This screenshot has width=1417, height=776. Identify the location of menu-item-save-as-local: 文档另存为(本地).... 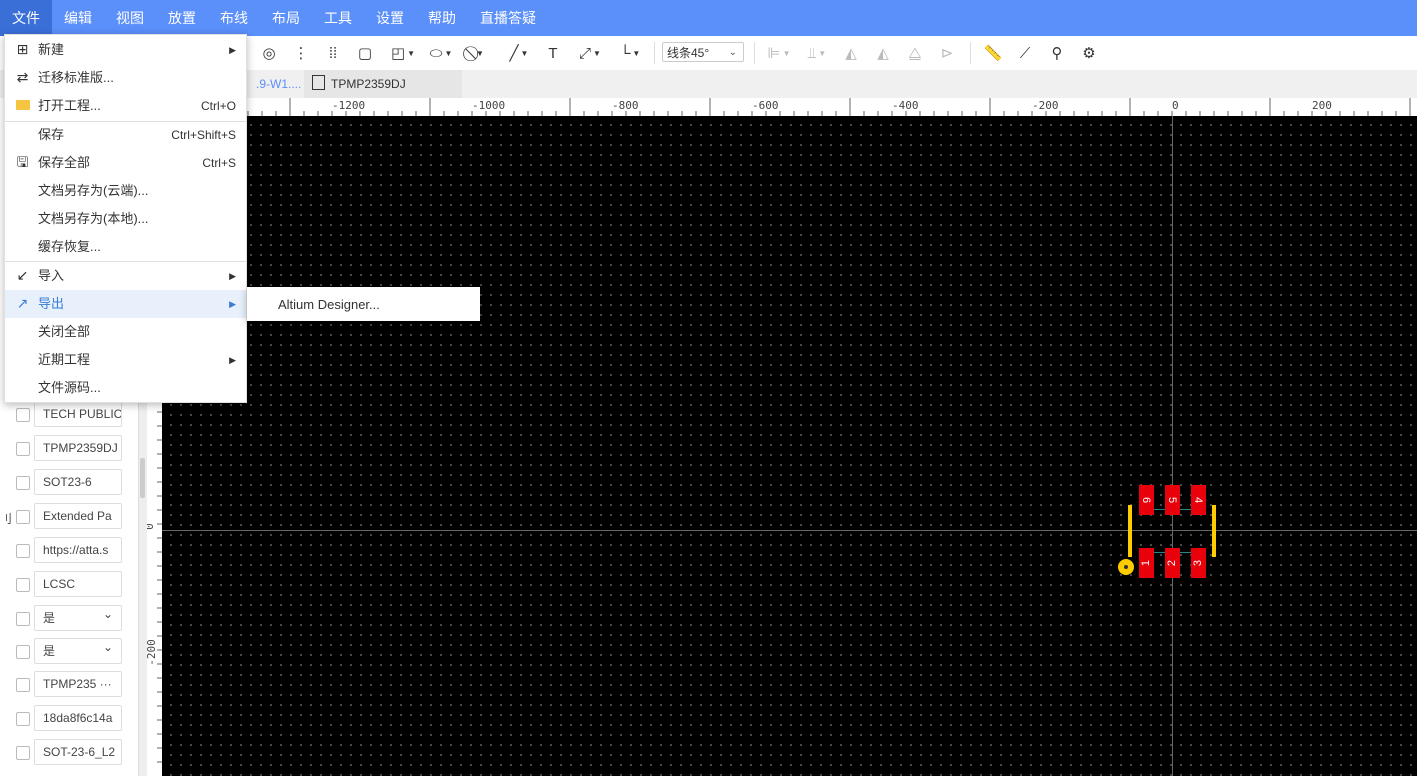
(125, 219).